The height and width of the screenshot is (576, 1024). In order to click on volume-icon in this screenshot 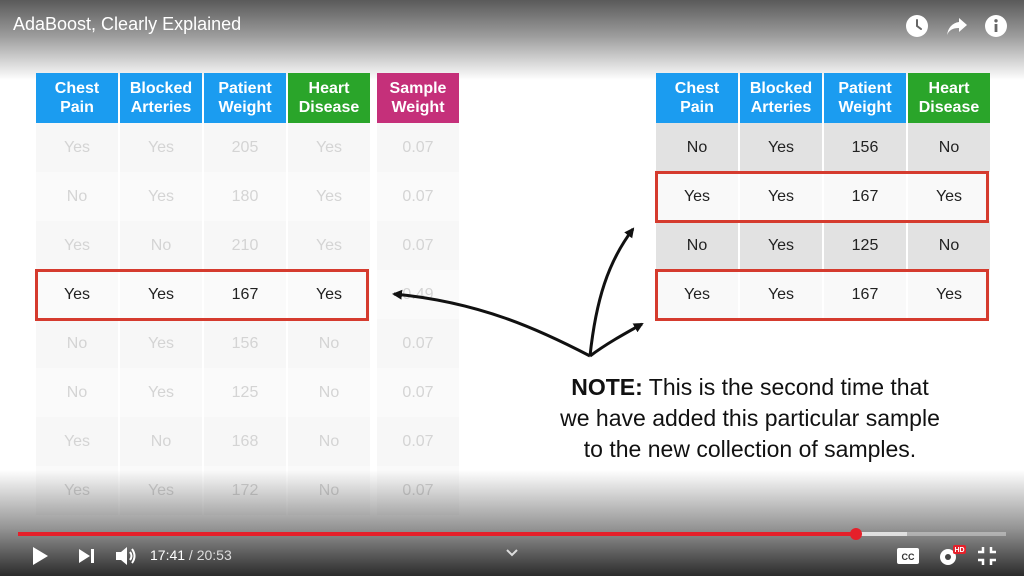, I will do `click(126, 558)`.